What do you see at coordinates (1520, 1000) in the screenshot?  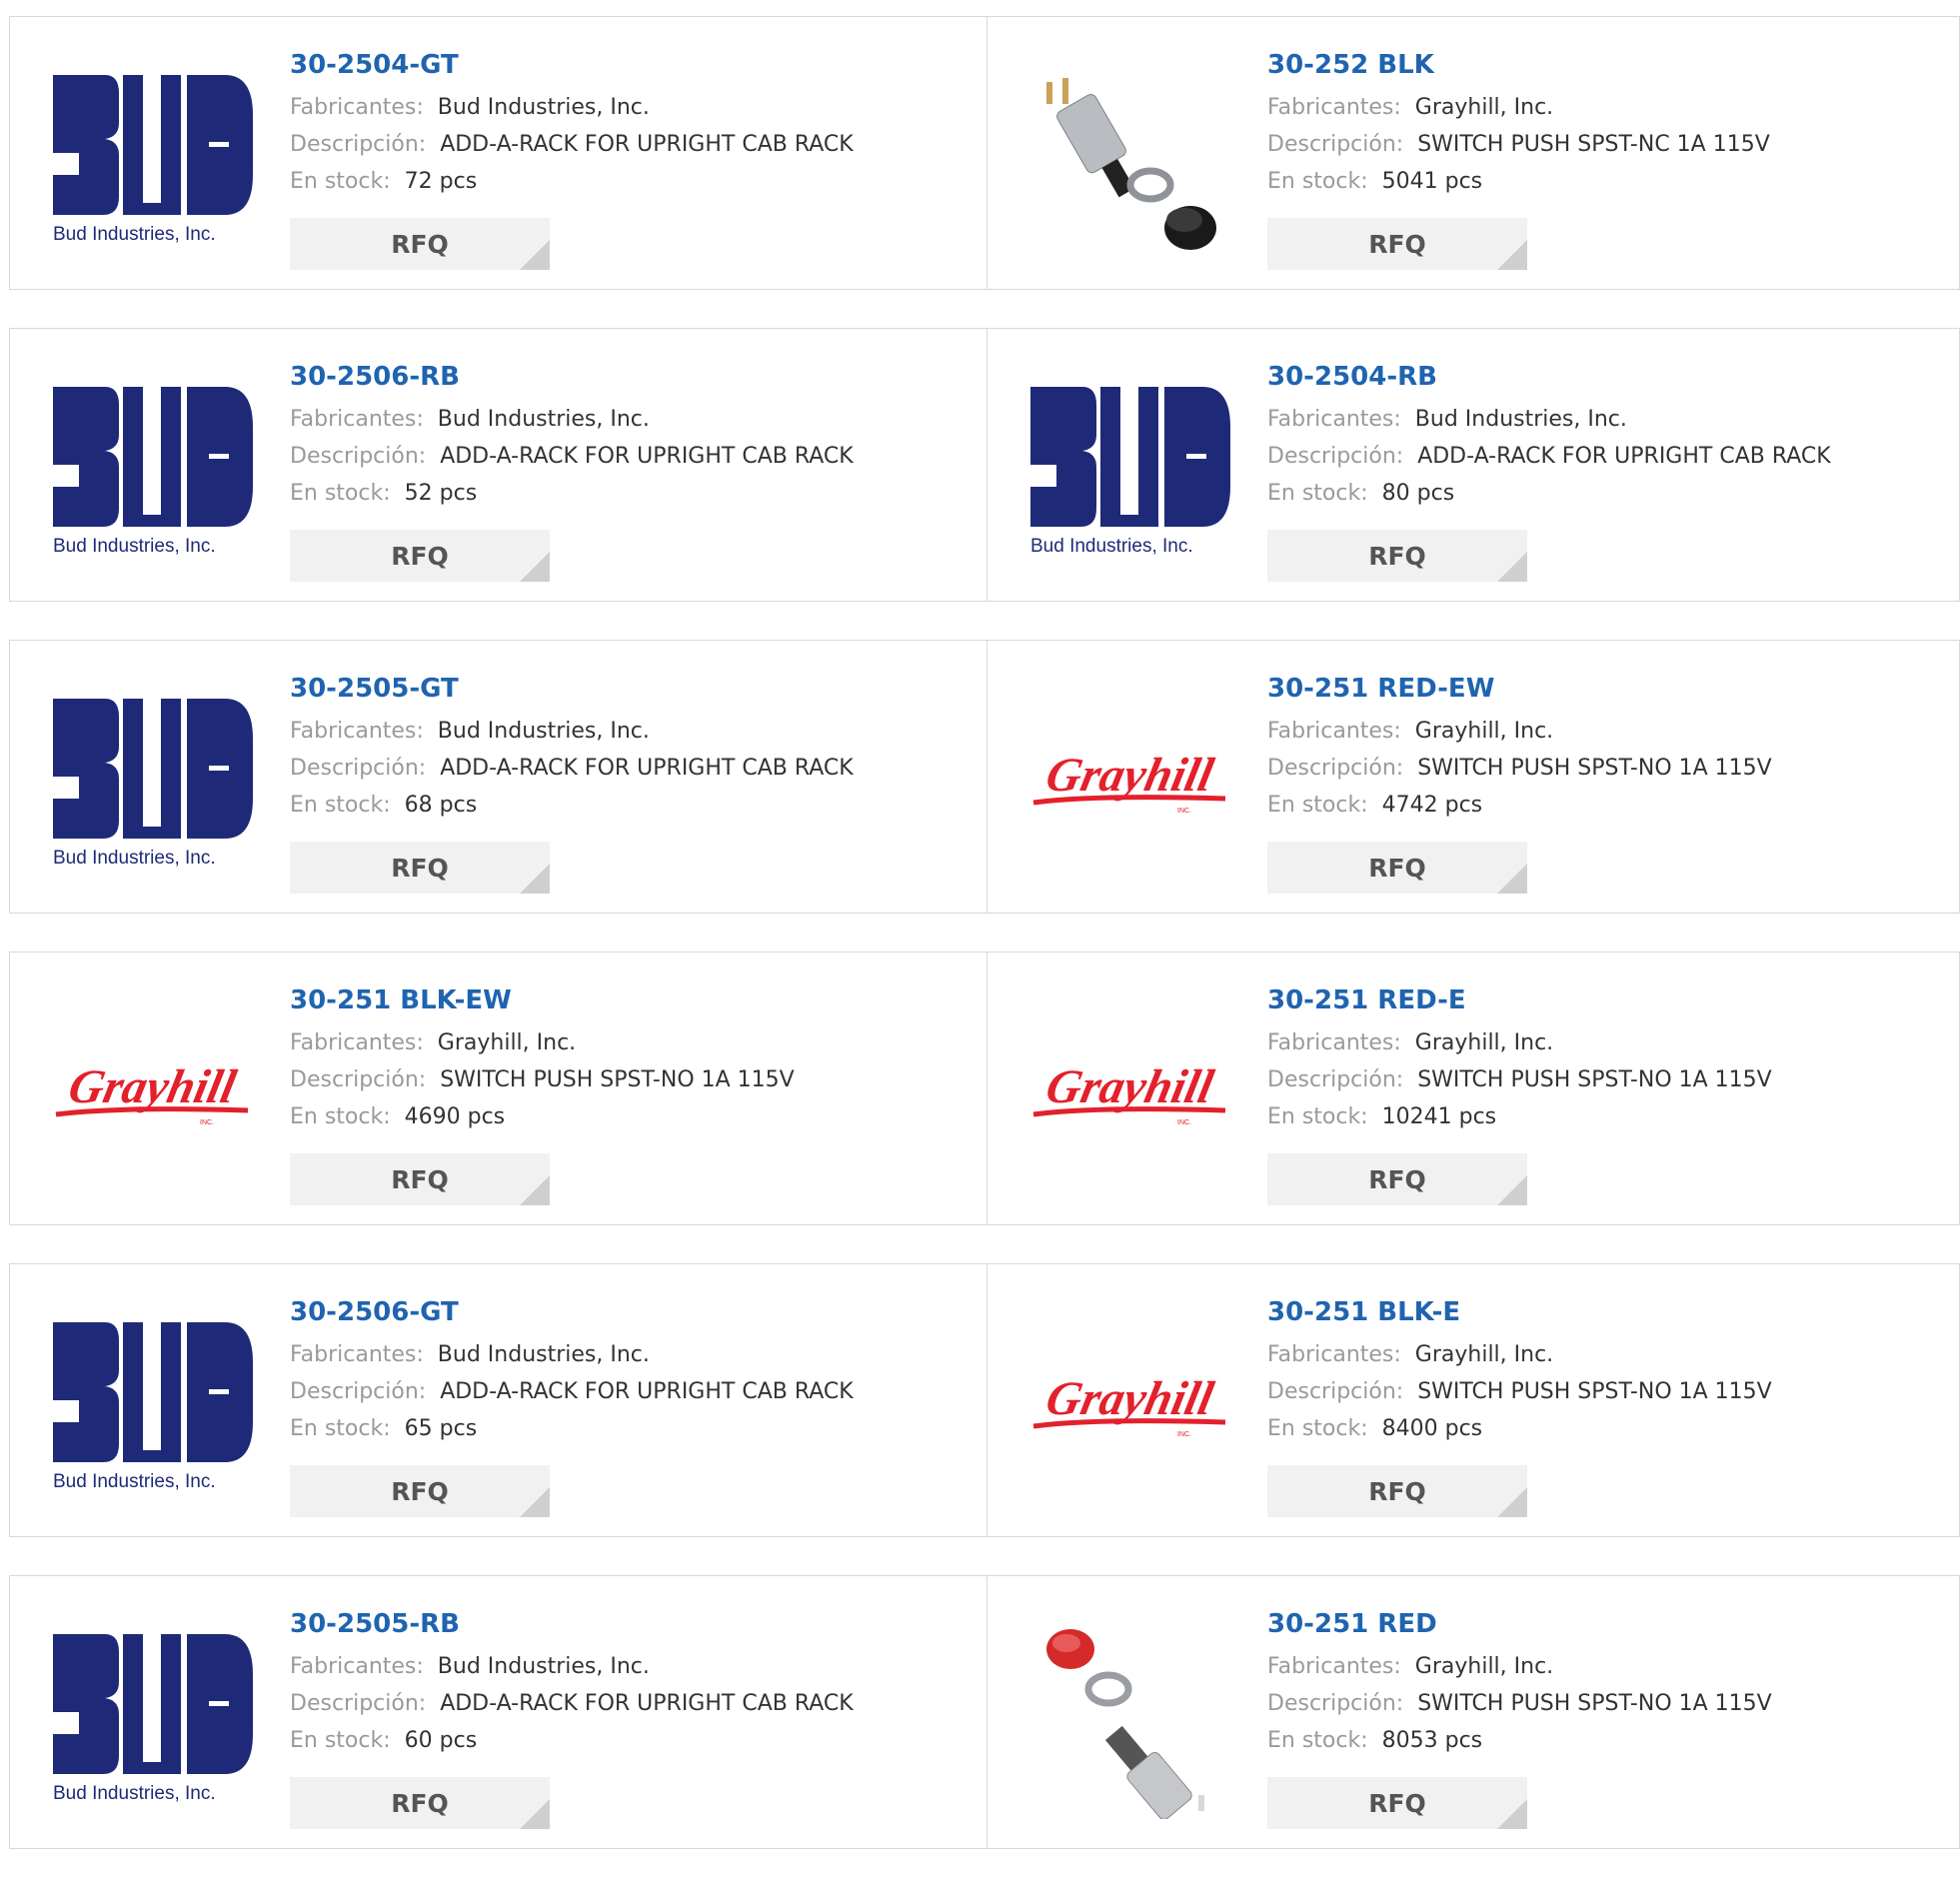 I see `part-number-link: 30-251 RED-E` at bounding box center [1520, 1000].